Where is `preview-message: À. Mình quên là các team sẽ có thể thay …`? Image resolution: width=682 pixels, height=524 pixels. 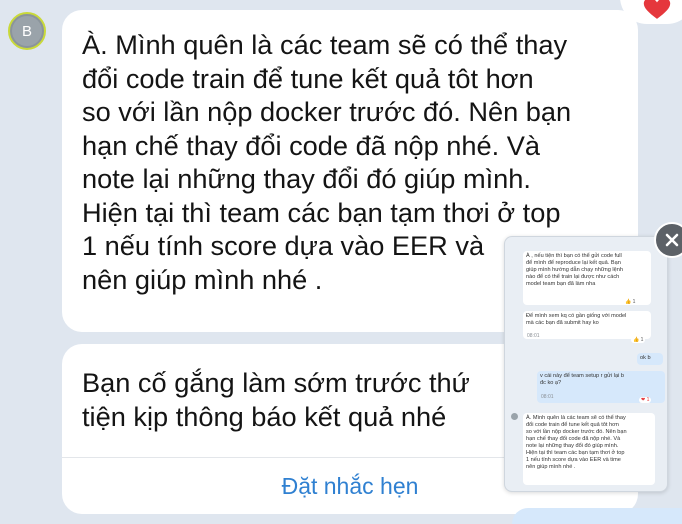
preview-message: À. Mình quên là các team sẽ có thể thay … is located at coordinates (589, 449).